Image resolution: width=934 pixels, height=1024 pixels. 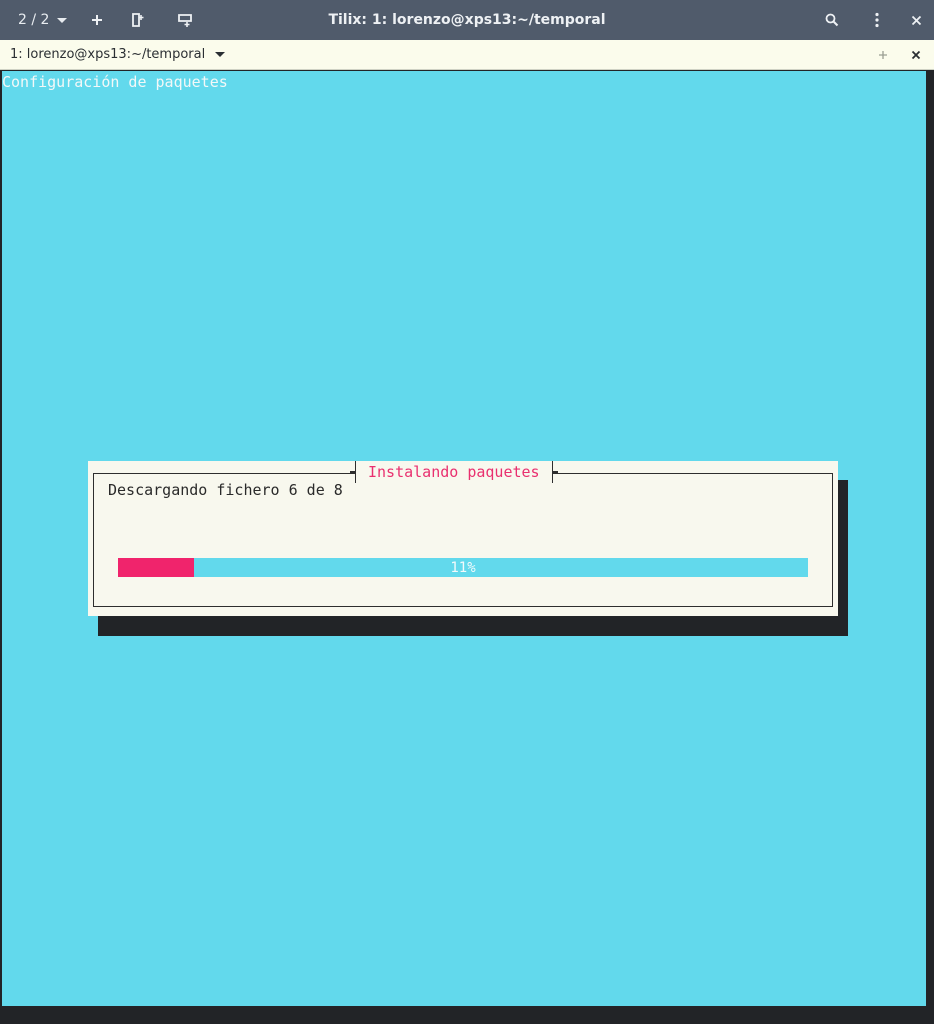 What do you see at coordinates (454, 472) in the screenshot?
I see `dialog-title: Instalando paquetes` at bounding box center [454, 472].